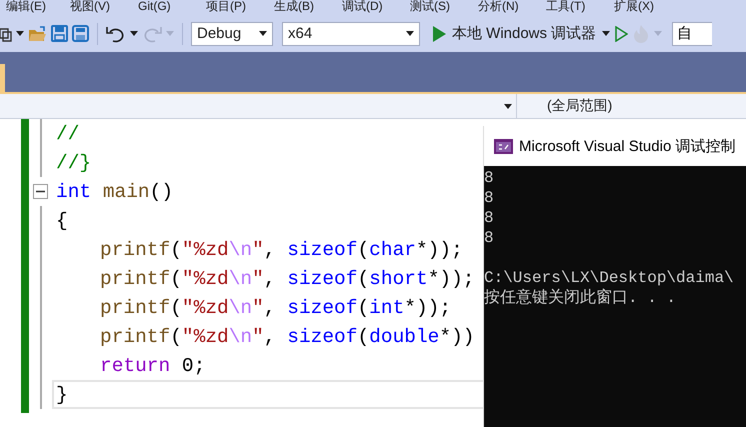 The width and height of the screenshot is (746, 427). What do you see at coordinates (648, 6) in the screenshot?
I see `menu-item: 扩展(X)` at bounding box center [648, 6].